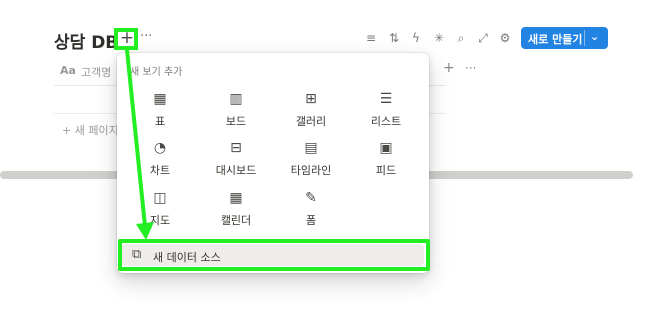  I want to click on new-page-button: + 새 페이지, so click(90, 130).